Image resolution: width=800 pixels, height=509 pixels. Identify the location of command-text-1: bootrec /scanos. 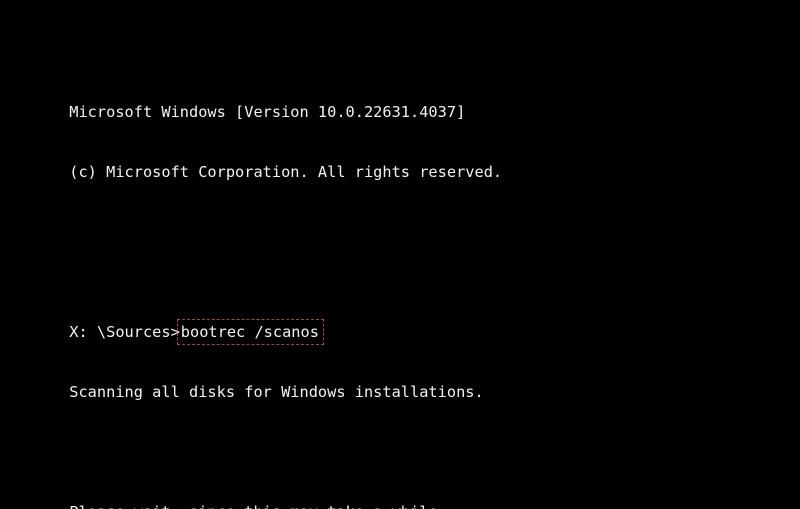
(249, 332).